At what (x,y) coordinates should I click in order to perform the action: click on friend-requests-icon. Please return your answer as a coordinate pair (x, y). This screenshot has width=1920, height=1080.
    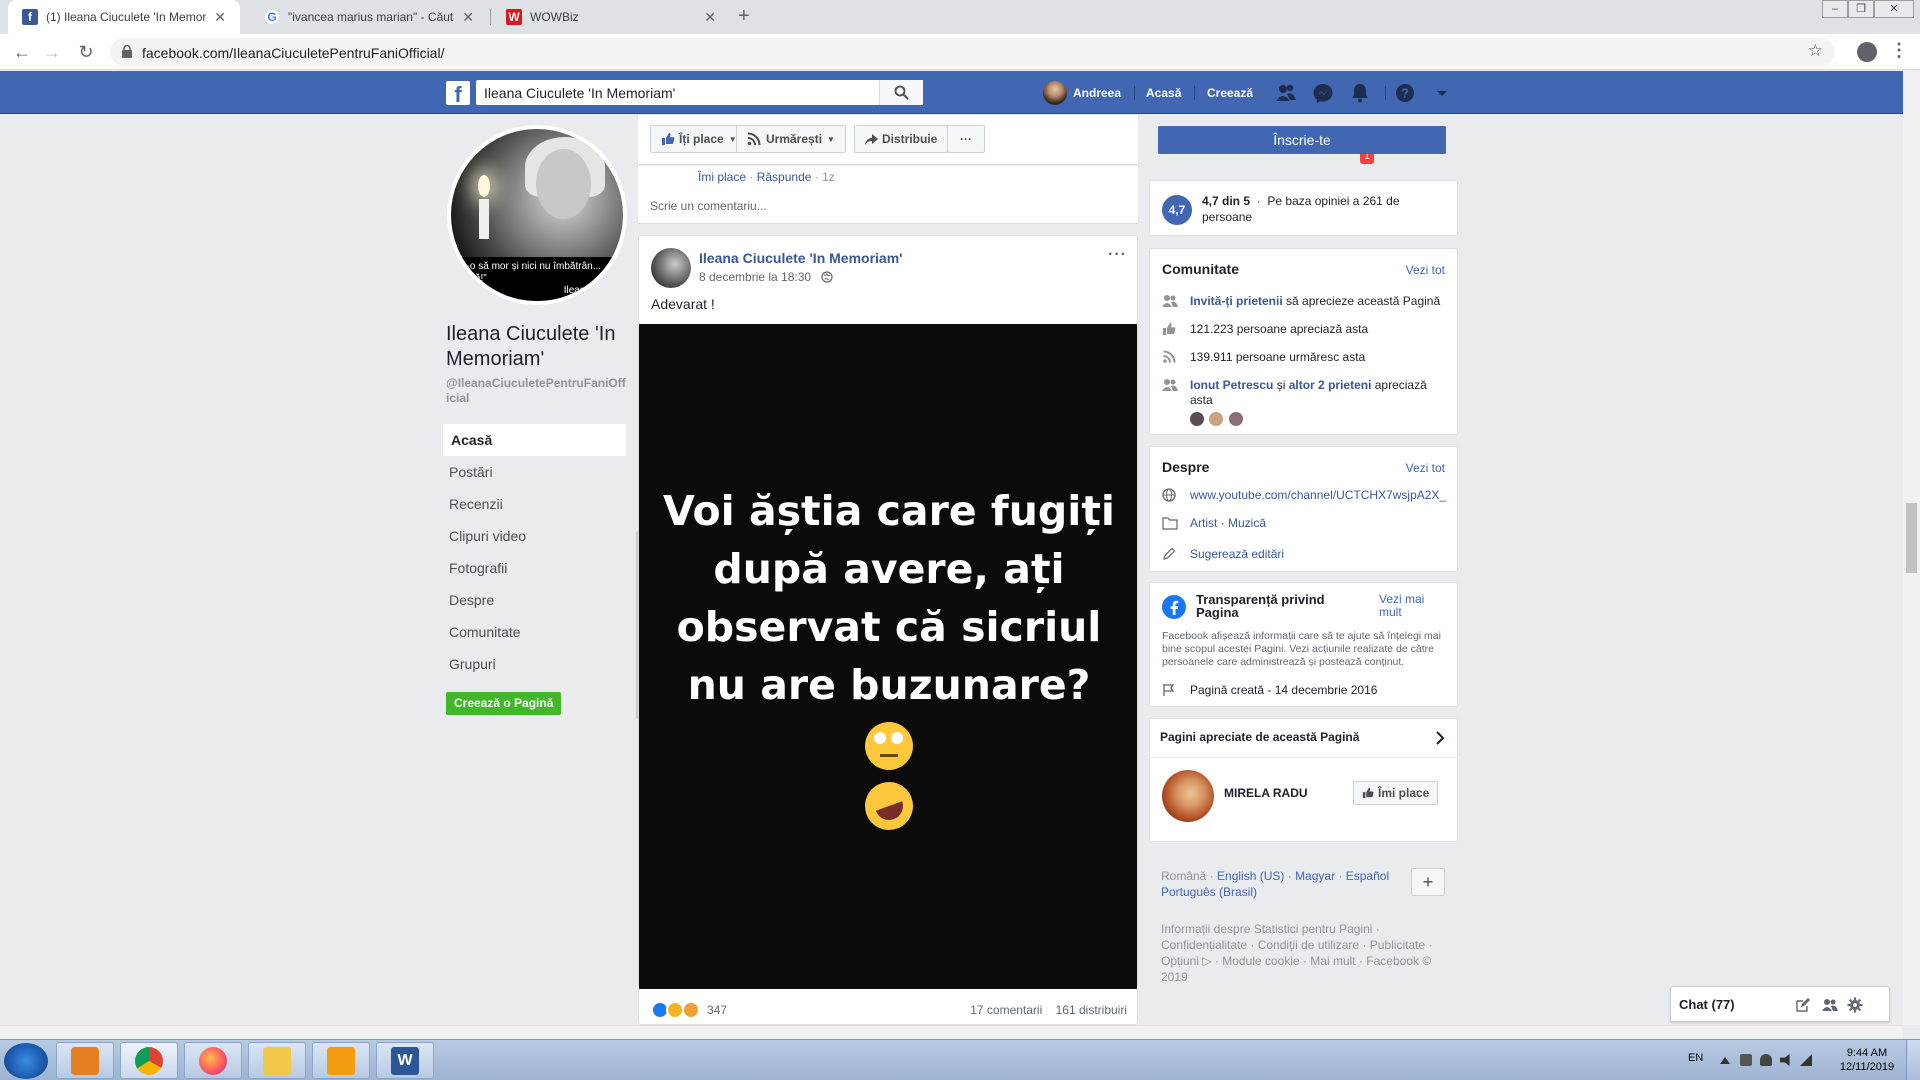
    Looking at the image, I should click on (1286, 93).